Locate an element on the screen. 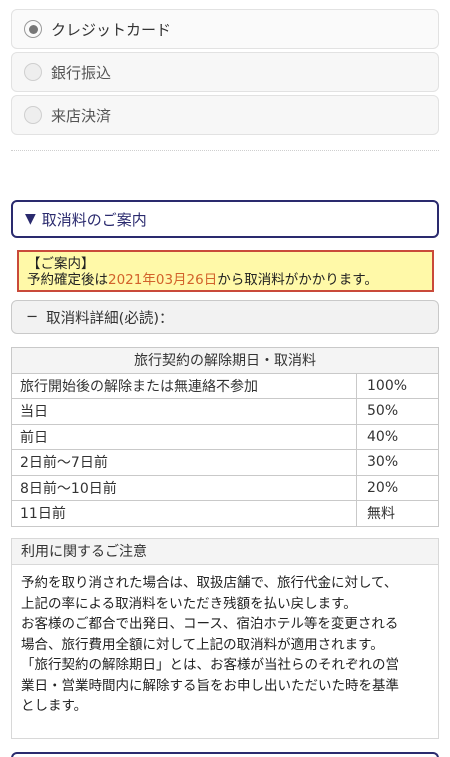  payment-option-in-store: 来店決済 is located at coordinates (225, 115).